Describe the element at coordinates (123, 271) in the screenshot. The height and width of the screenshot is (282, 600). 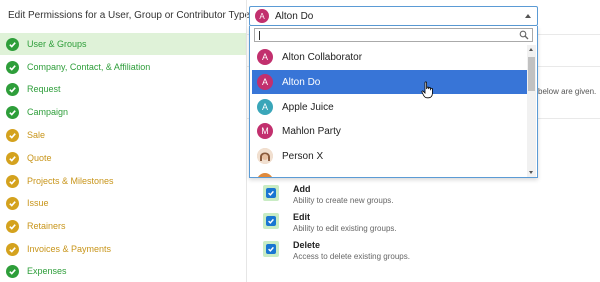
I see `sidebar-item-expenses: Expenses` at that location.